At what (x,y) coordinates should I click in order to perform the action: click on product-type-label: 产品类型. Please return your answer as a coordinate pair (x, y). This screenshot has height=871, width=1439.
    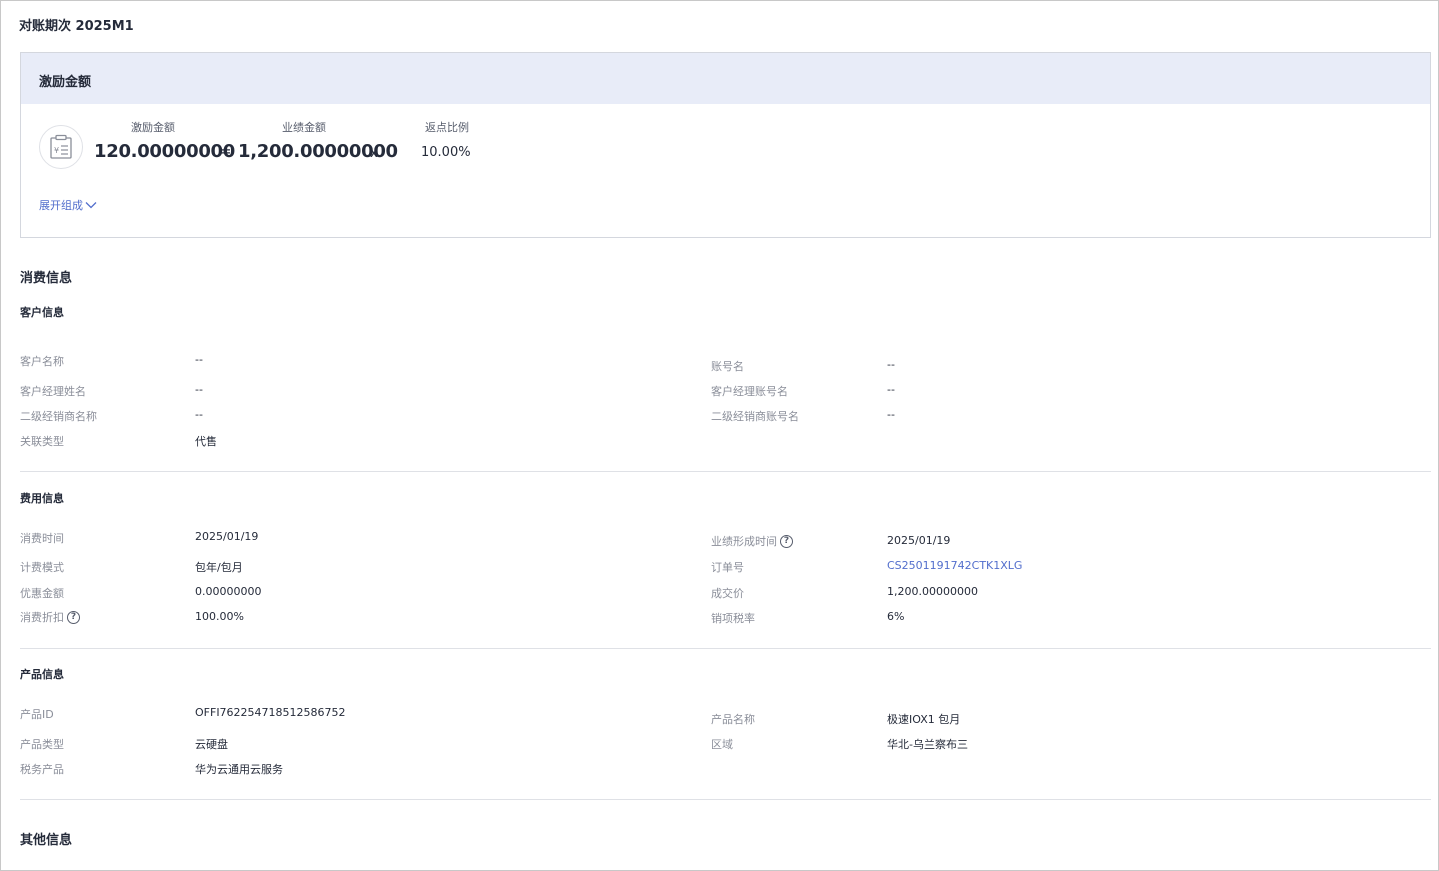
    Looking at the image, I should click on (42, 744).